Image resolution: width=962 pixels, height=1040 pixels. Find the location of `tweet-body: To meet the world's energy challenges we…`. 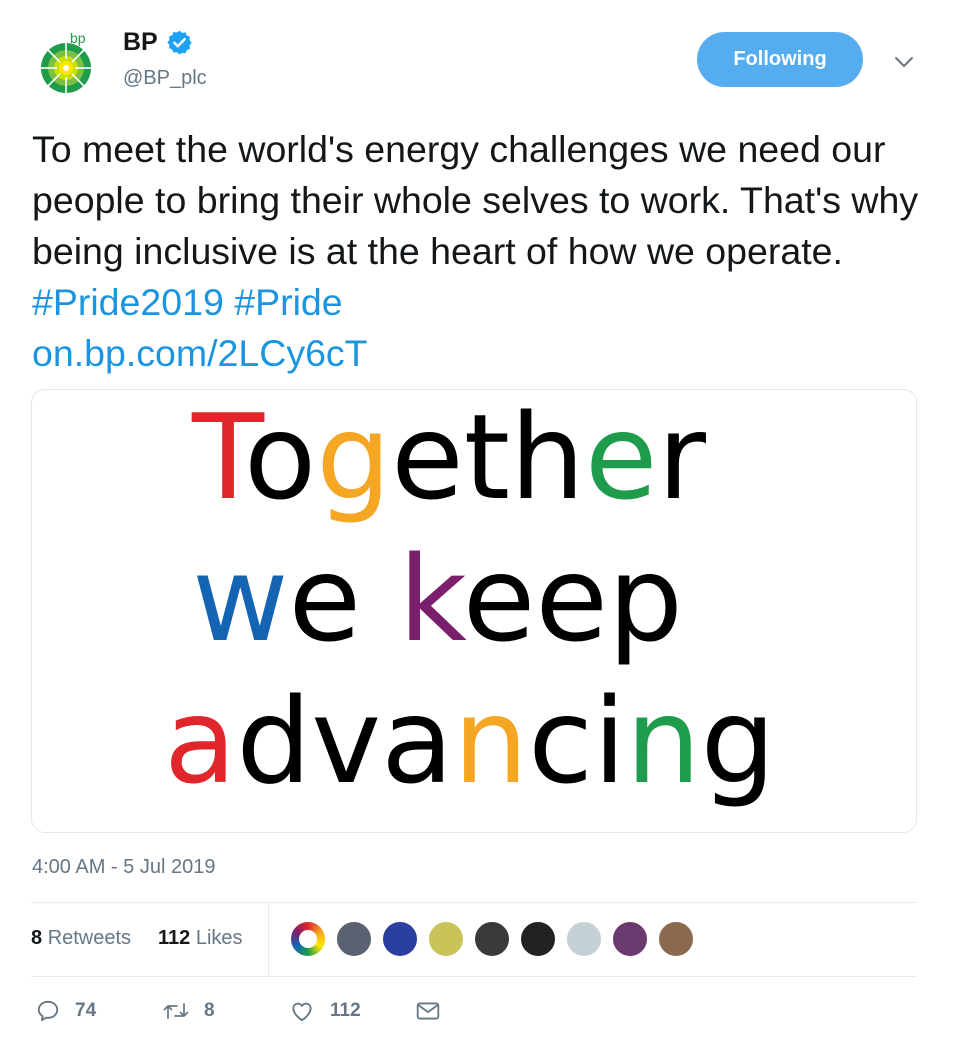

tweet-body: To meet the world's energy challenges we… is located at coordinates (475, 200).